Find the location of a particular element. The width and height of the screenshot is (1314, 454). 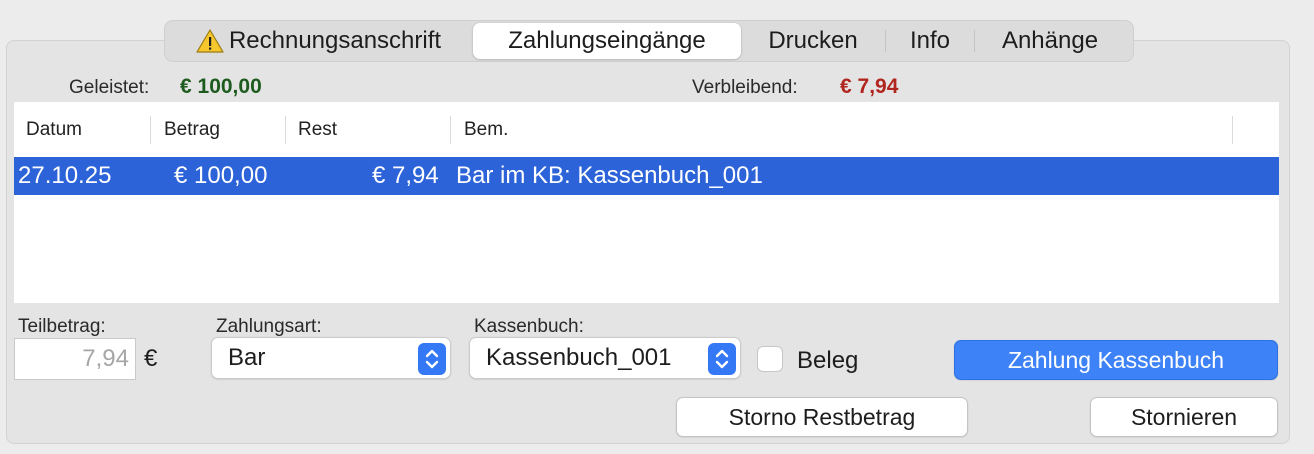

teilbetrag-input: 7,94 is located at coordinates (75, 359).